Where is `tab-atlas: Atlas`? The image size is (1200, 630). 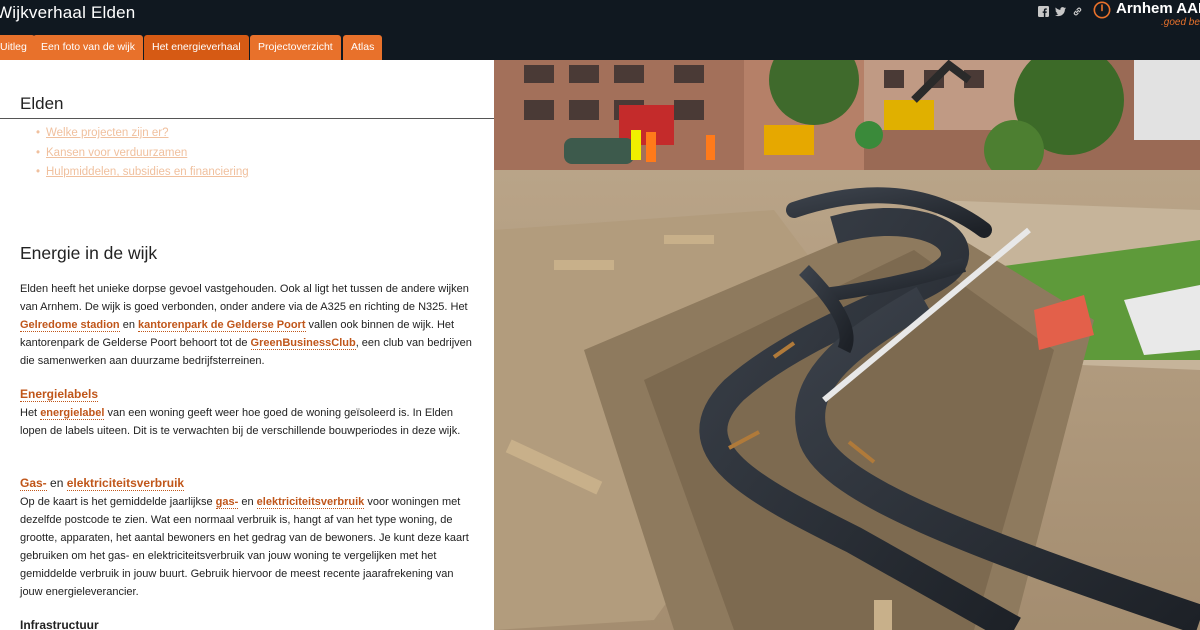
tab-atlas: Atlas is located at coordinates (363, 47).